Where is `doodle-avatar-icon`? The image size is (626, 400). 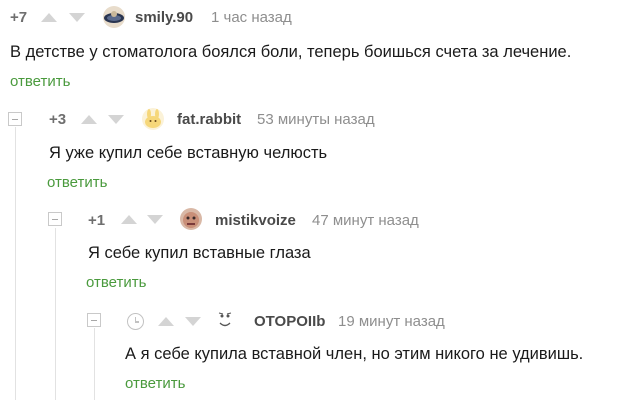
doodle-avatar-icon is located at coordinates (225, 320).